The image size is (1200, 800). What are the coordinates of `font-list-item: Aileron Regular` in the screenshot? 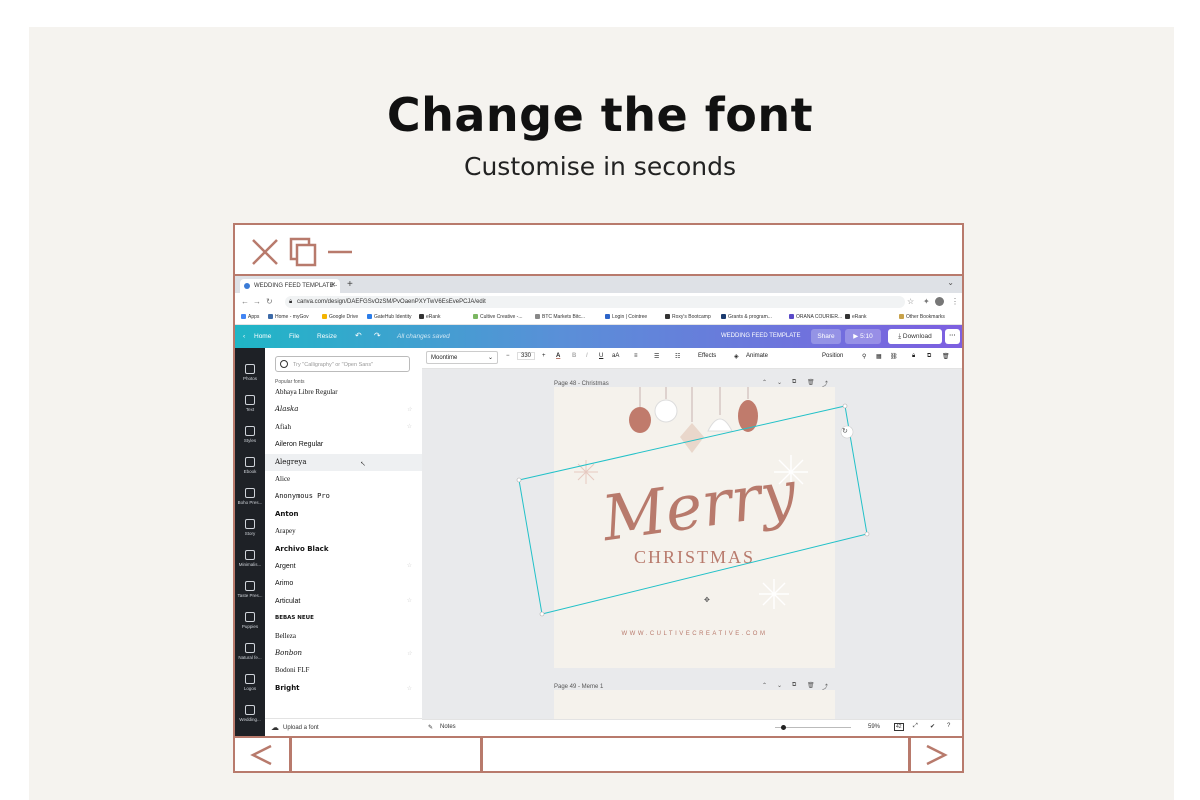 It's located at (343, 444).